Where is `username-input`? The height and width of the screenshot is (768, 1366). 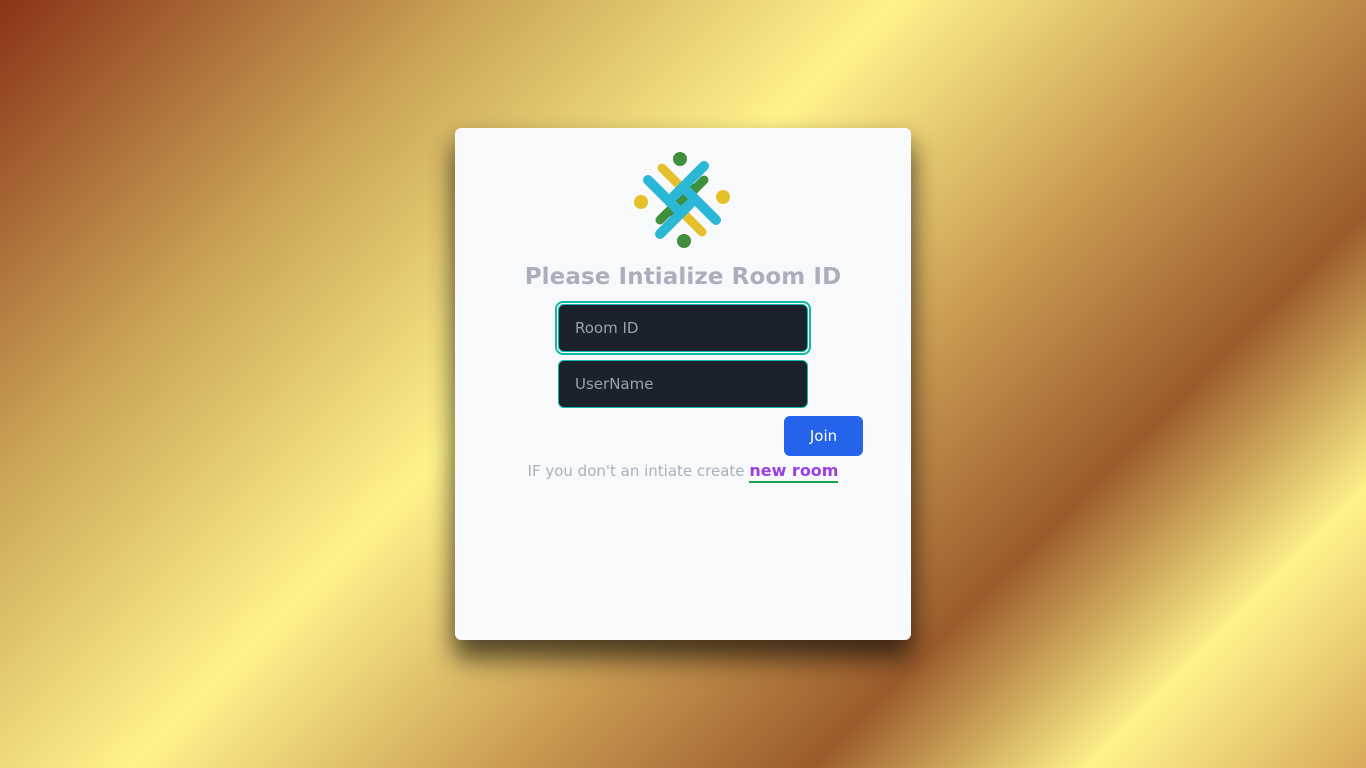 username-input is located at coordinates (683, 384).